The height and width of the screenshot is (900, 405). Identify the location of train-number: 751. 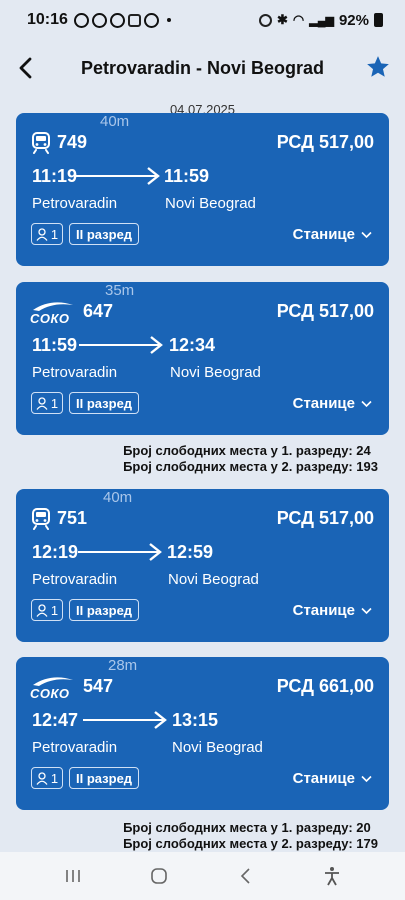
(72, 518).